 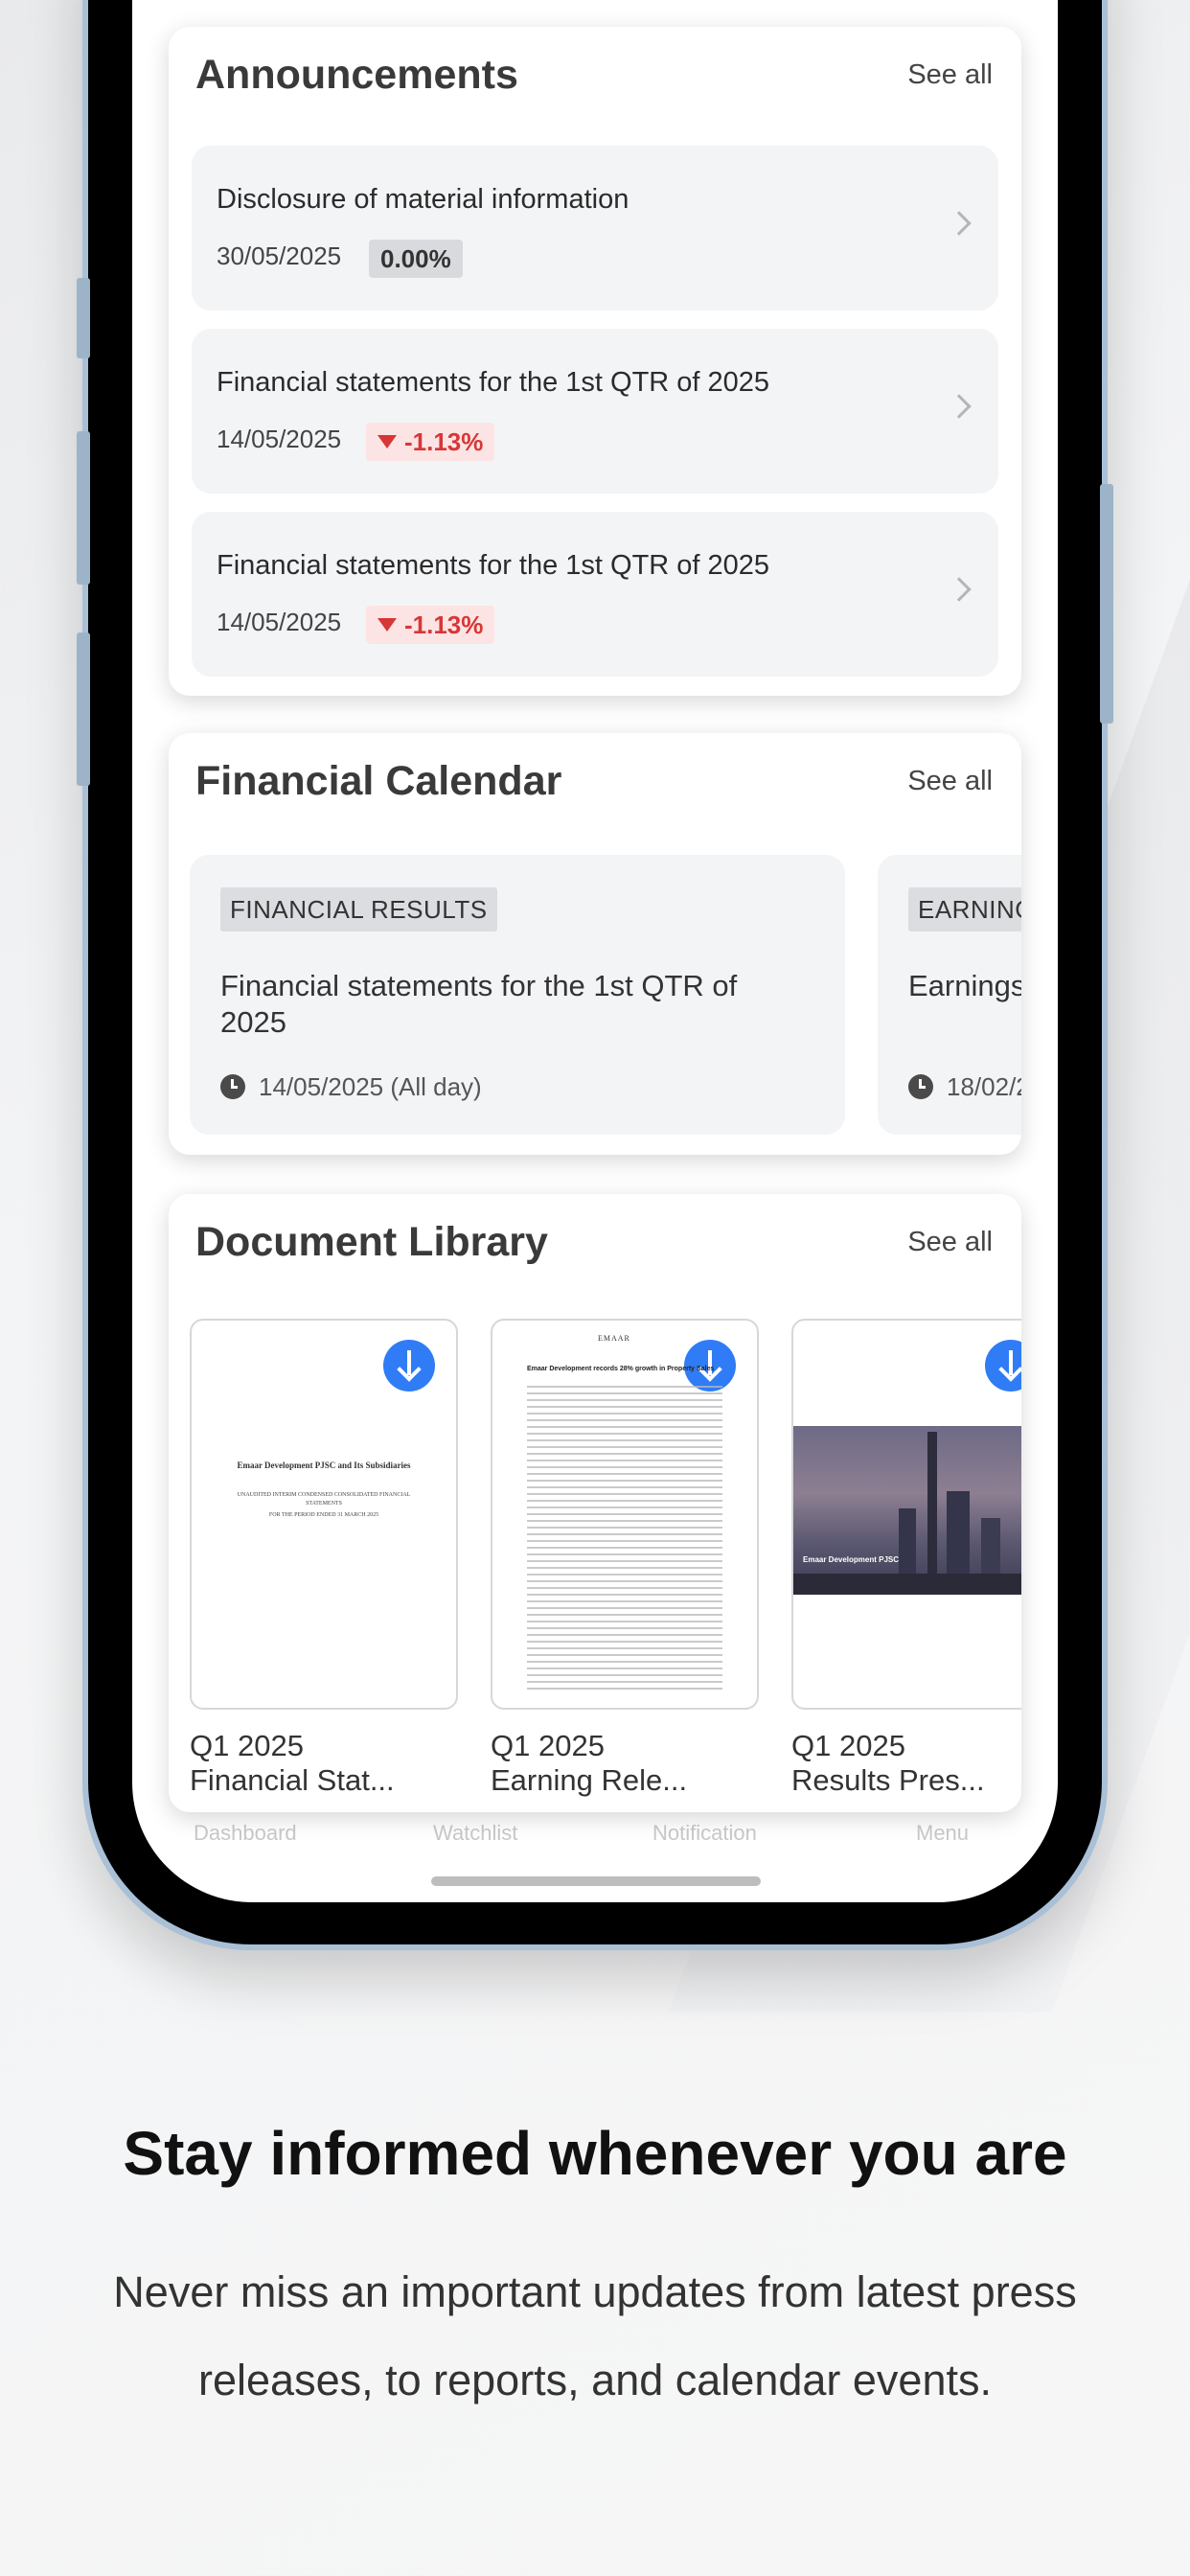 What do you see at coordinates (950, 782) in the screenshot?
I see `calendar-see-all-link: See all` at bounding box center [950, 782].